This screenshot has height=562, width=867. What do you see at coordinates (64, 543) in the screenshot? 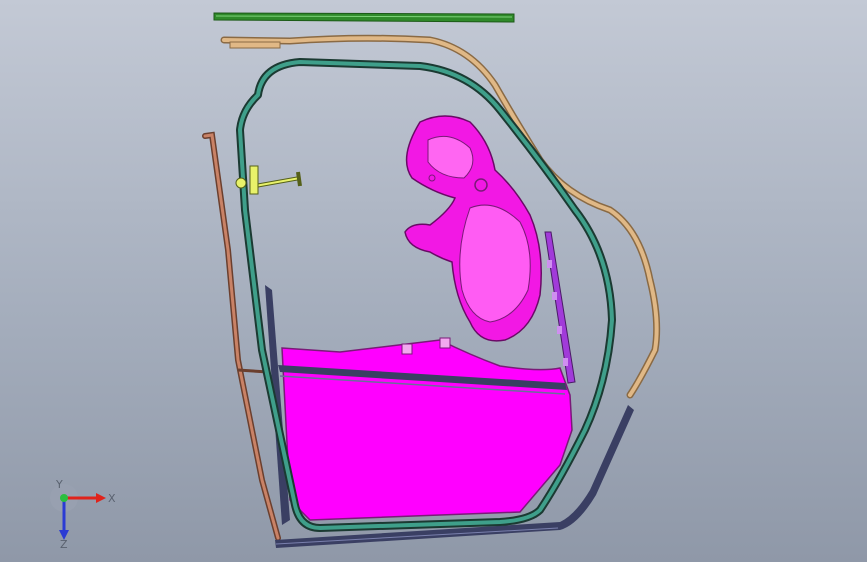
I see `z-axis-label: Z` at bounding box center [64, 543].